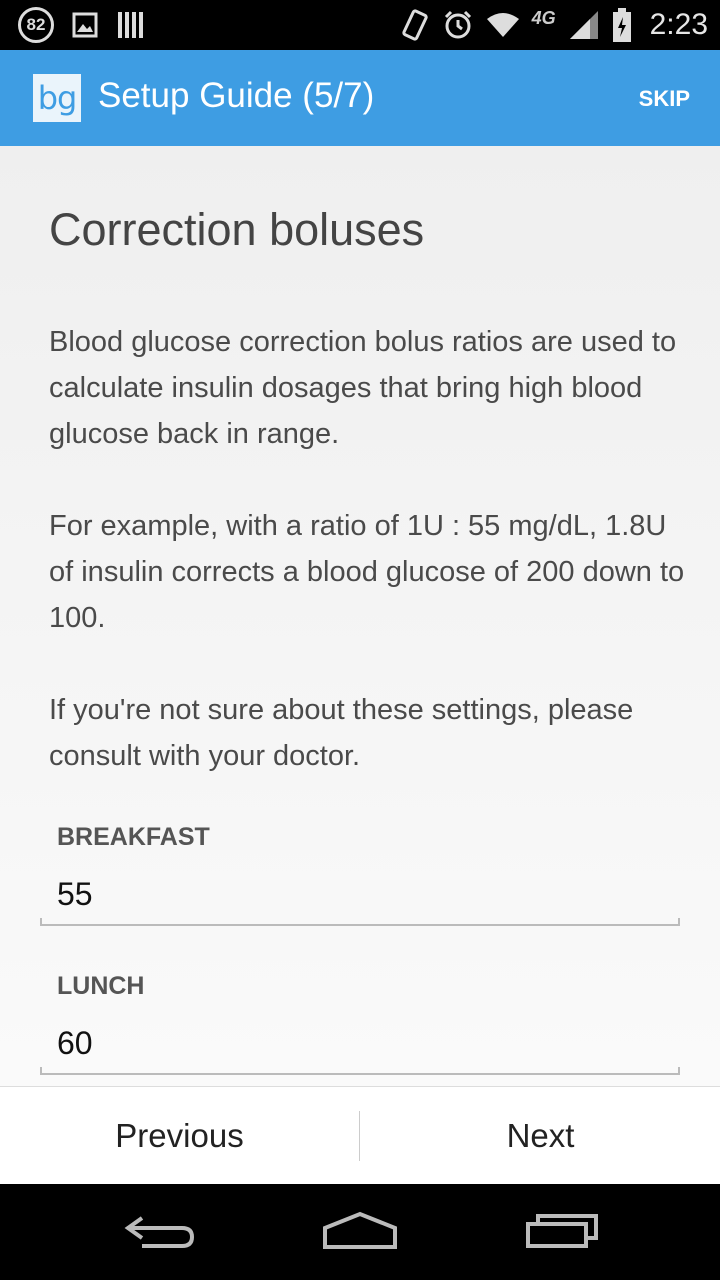 This screenshot has height=1280, width=720. What do you see at coordinates (101, 986) in the screenshot?
I see `lunch-label: LUNCH` at bounding box center [101, 986].